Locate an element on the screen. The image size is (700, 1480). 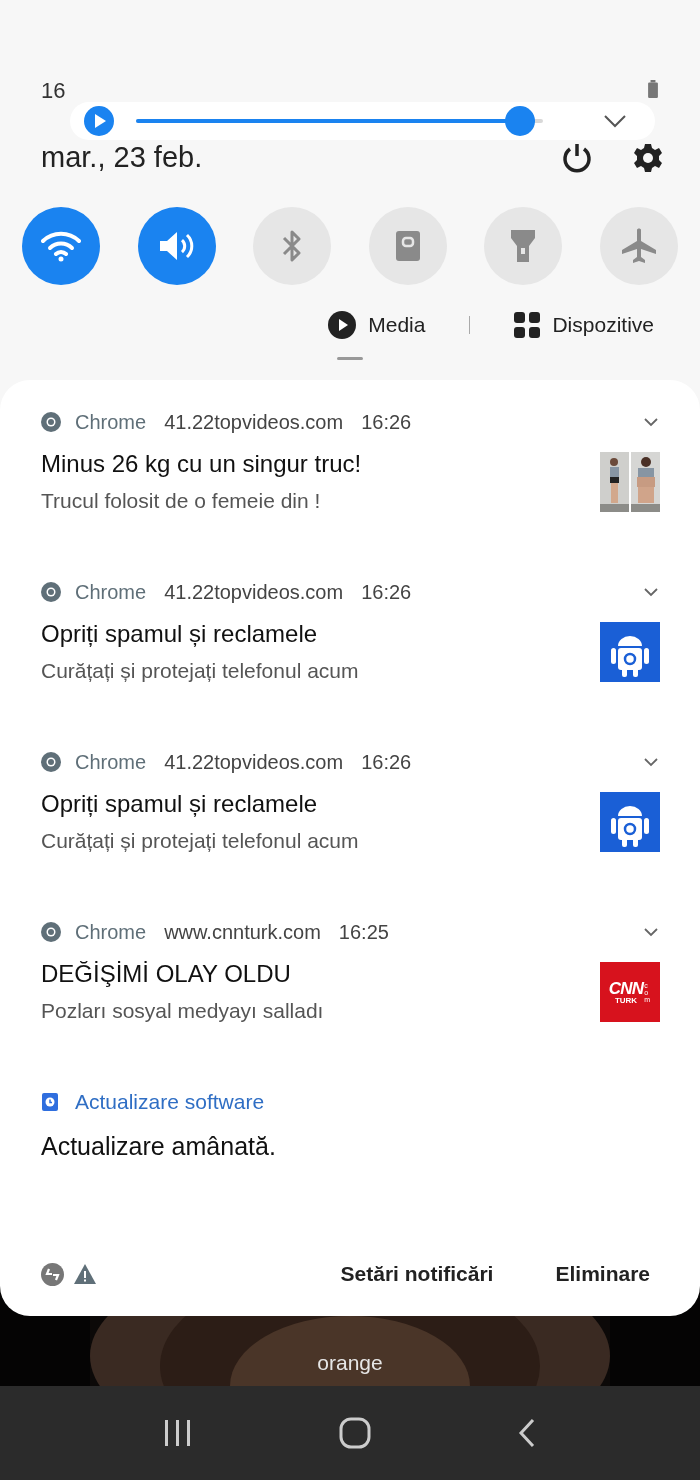
drag-handle is located at coordinates (350, 358).